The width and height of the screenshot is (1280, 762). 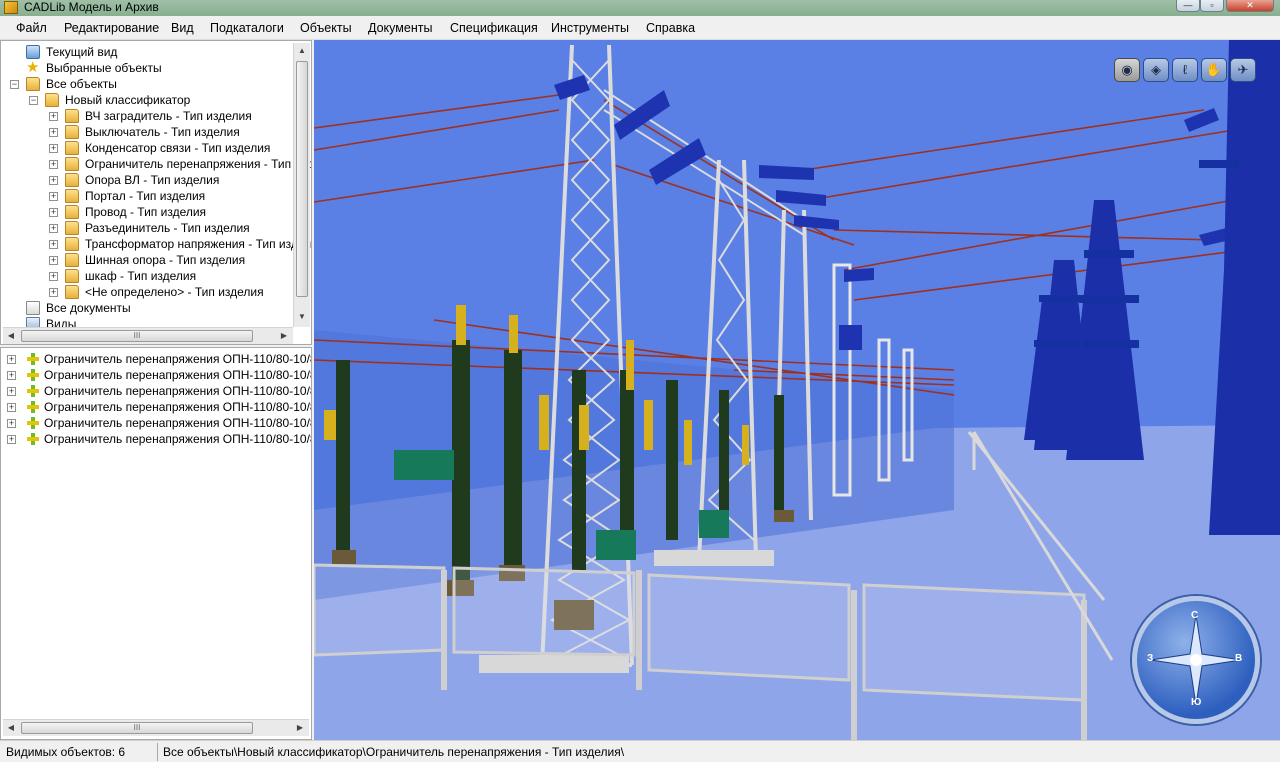 What do you see at coordinates (146, 228) in the screenshot?
I see `tree-item-class: + Разъединитель - Тип изделия` at bounding box center [146, 228].